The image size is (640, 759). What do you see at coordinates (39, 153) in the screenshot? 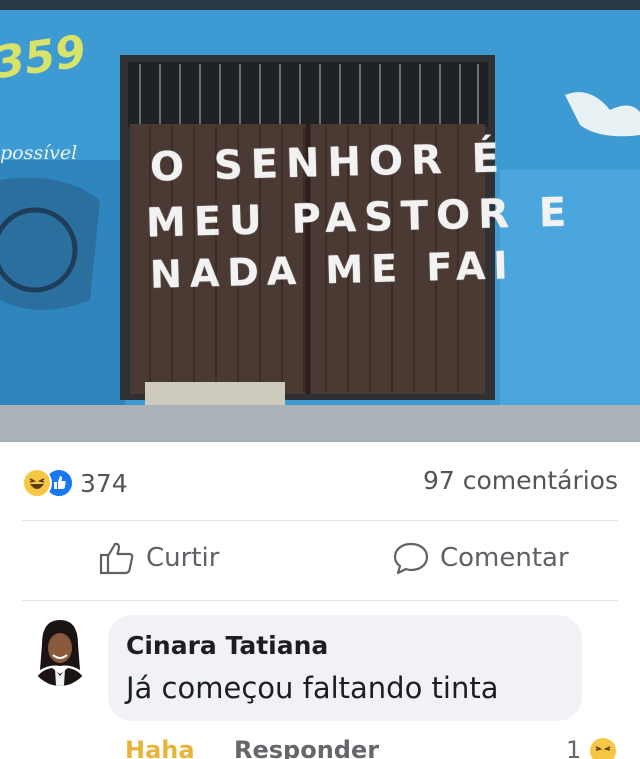
I see `wall-word-graffiti: possível` at bounding box center [39, 153].